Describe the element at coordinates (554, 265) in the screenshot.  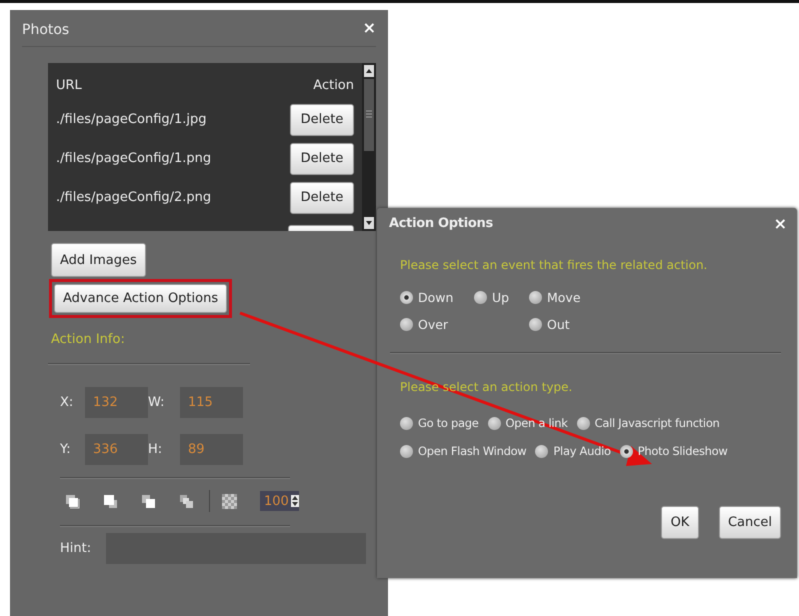
I see `prompt-text: Please select an event that fires the related action.` at that location.